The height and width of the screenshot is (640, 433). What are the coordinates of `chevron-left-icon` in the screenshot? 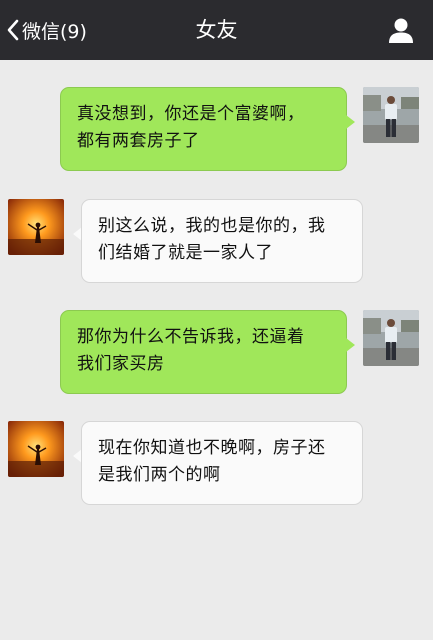 It's located at (13, 30).